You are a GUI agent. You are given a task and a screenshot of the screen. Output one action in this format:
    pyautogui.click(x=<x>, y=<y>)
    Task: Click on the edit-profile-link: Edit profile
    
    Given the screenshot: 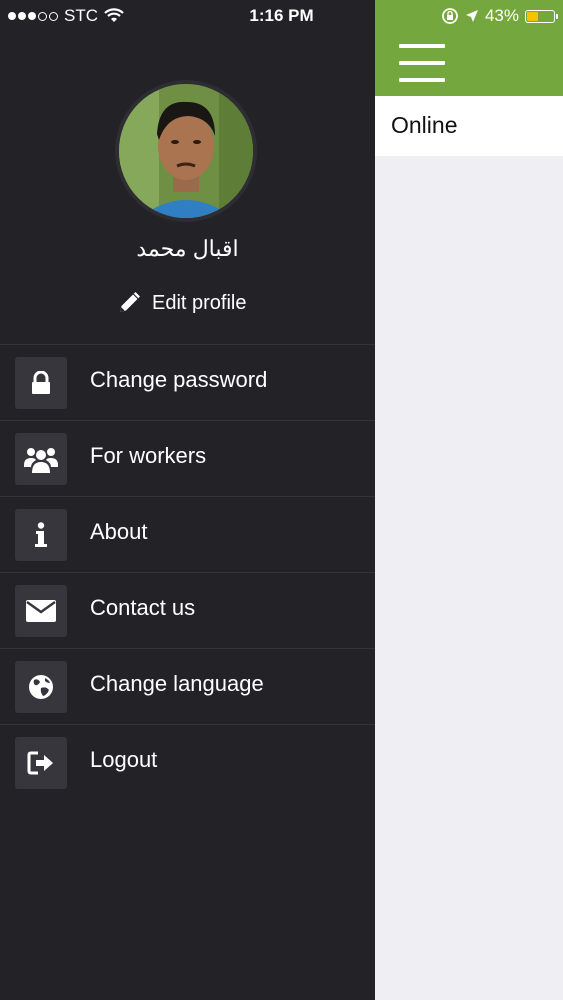 What is the action you would take?
    pyautogui.click(x=181, y=303)
    